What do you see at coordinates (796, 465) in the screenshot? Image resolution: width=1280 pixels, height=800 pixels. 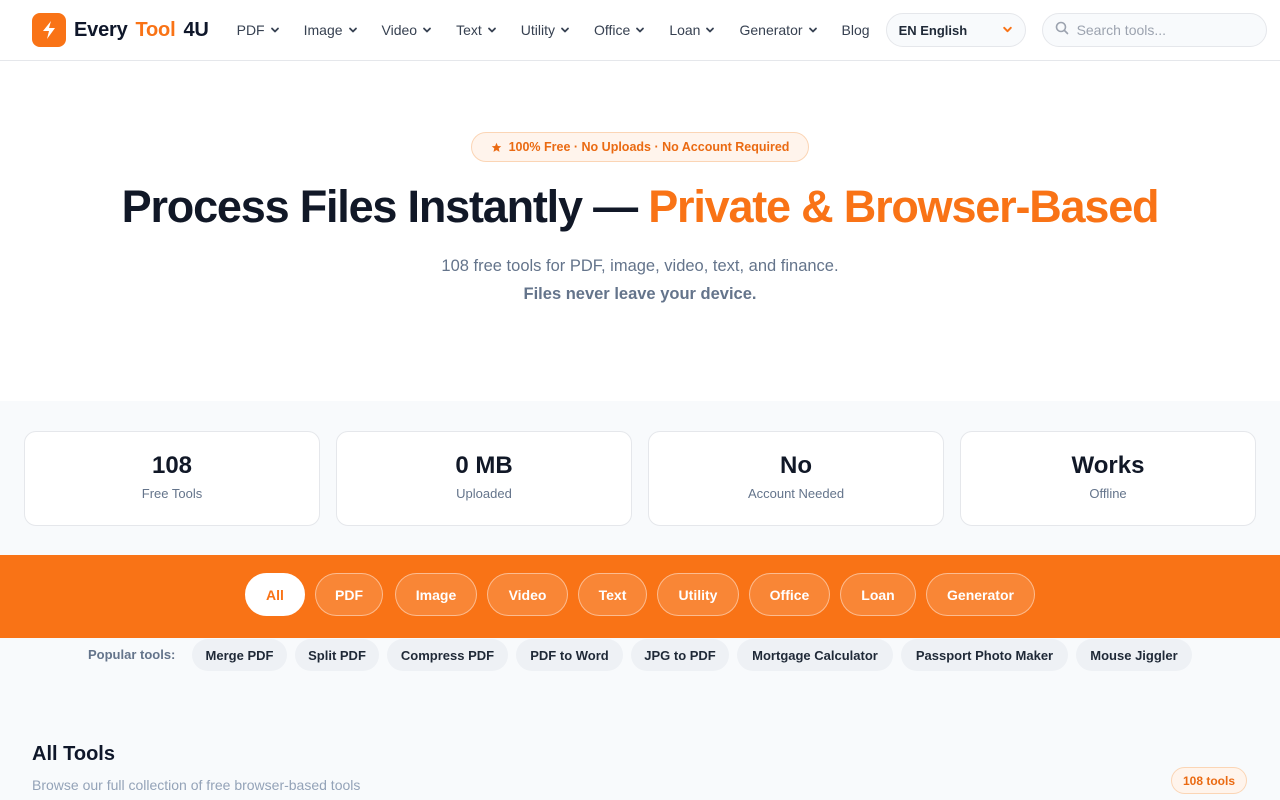 I see `stat-value: No` at bounding box center [796, 465].